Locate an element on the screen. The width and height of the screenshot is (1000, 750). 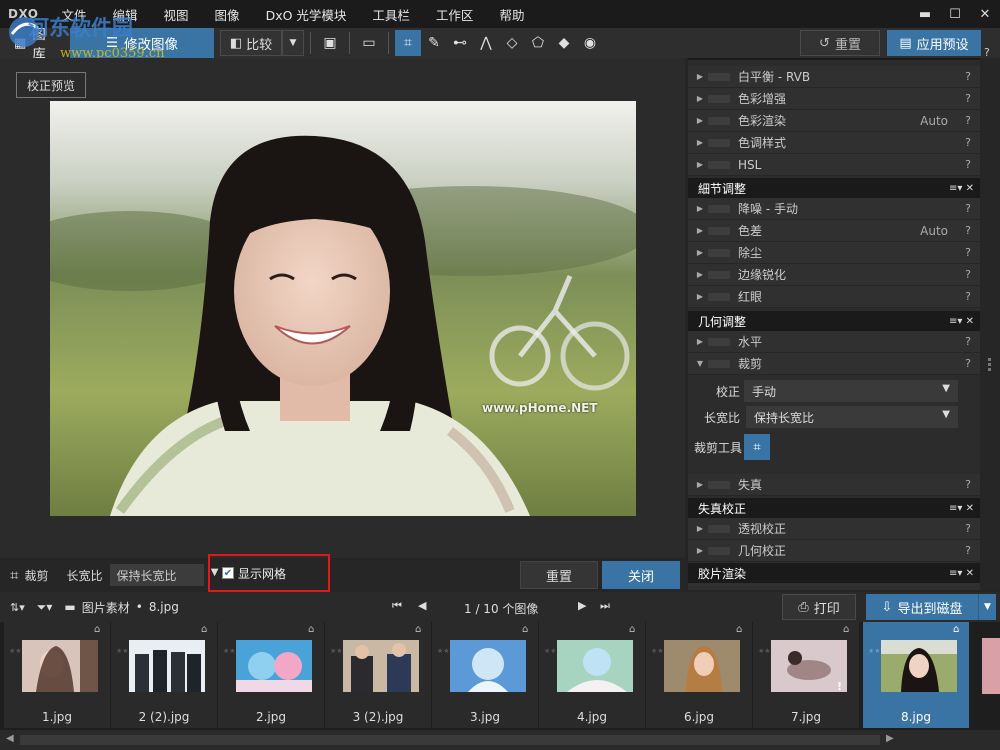
compare-view-icon: ▣ is located at coordinates (330, 43).